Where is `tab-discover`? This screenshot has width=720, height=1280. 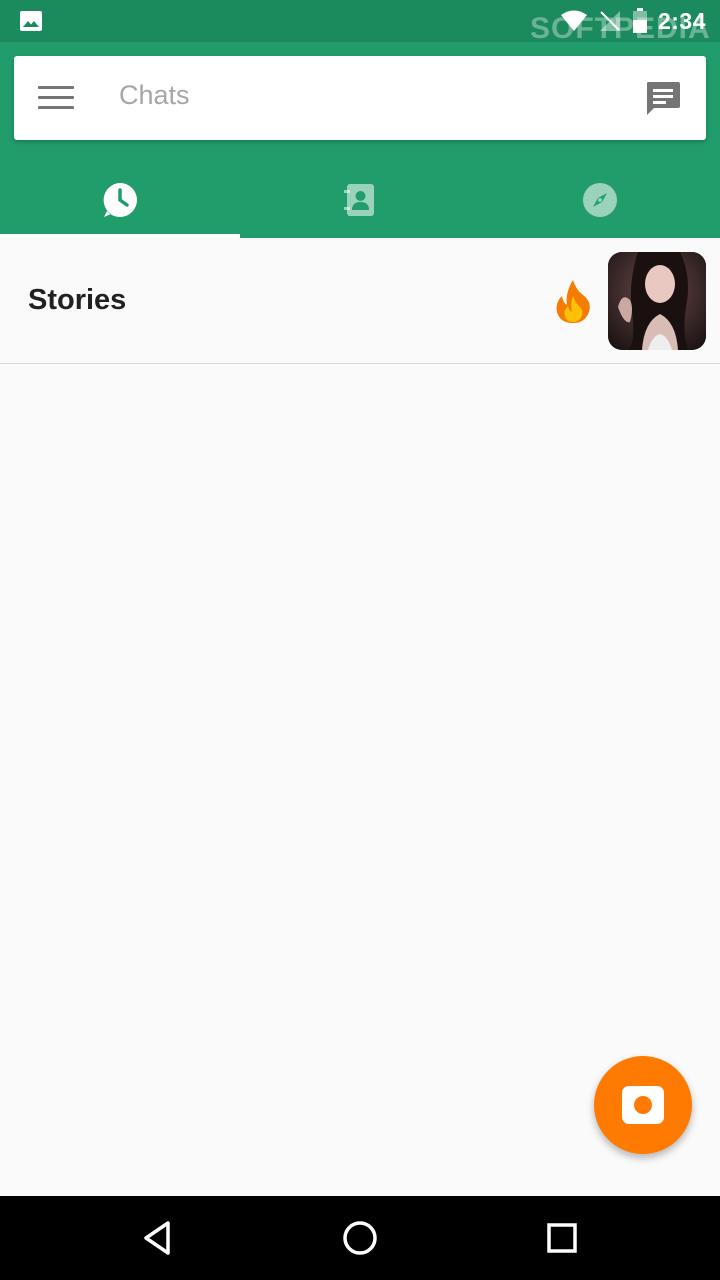
tab-discover is located at coordinates (600, 200).